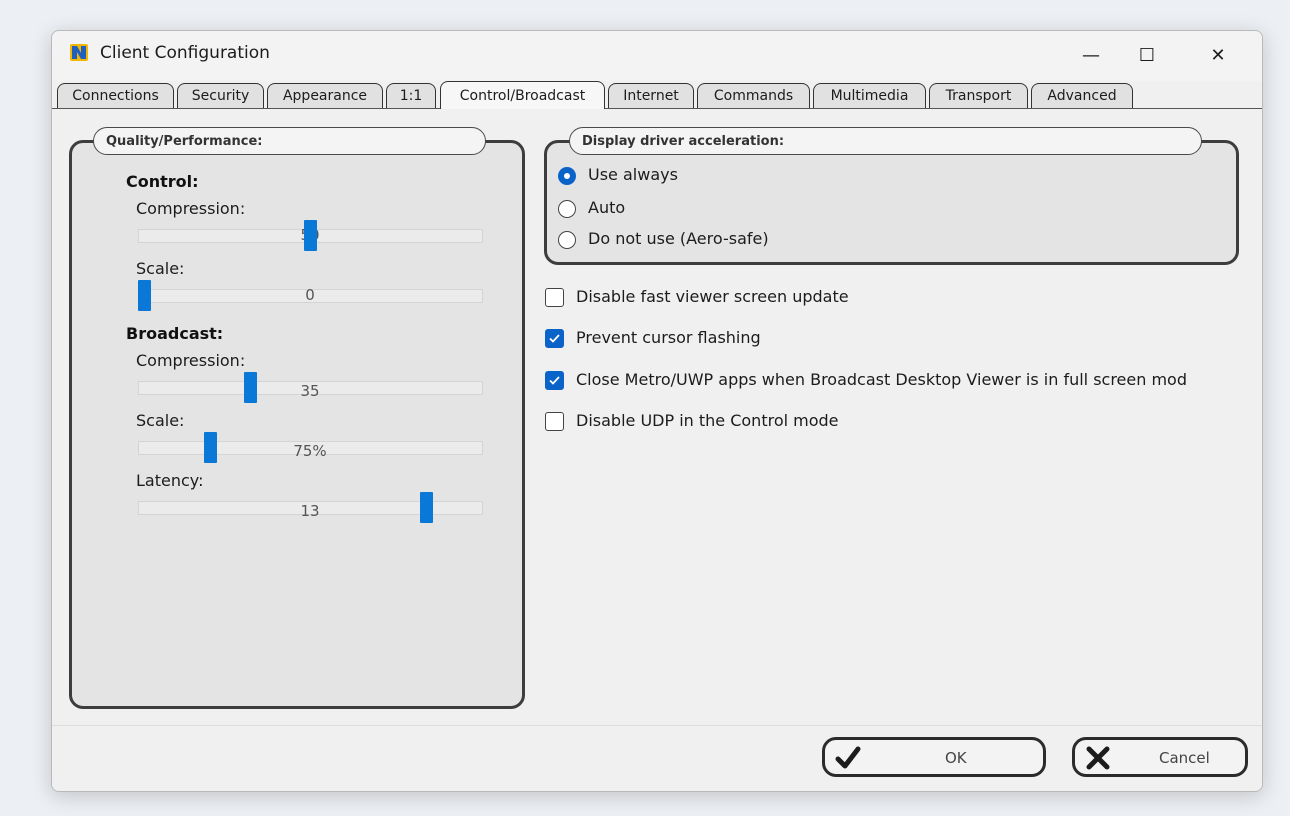  What do you see at coordinates (79, 52) in the screenshot?
I see `app-icon` at bounding box center [79, 52].